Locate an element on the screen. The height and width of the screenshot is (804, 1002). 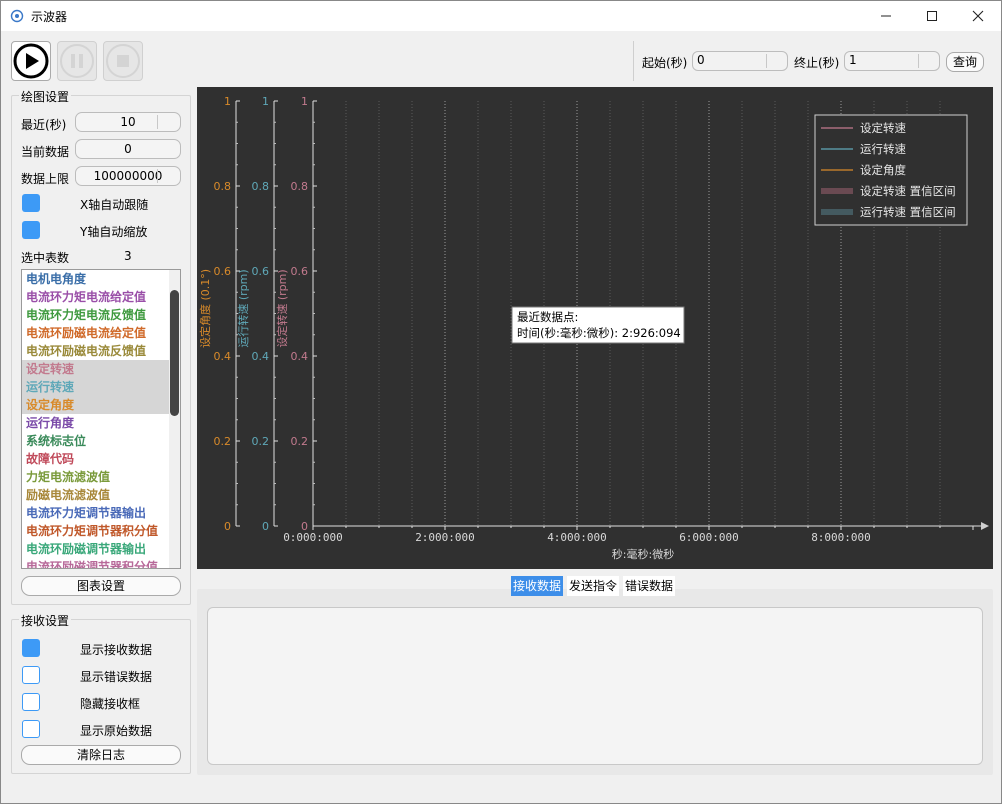
pause-button is located at coordinates (77, 61).